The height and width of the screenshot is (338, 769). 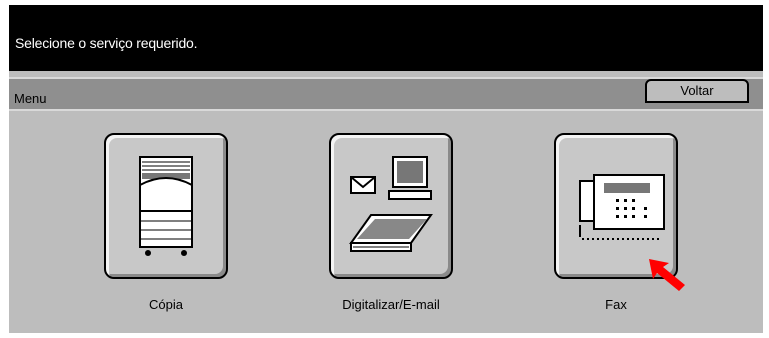 What do you see at coordinates (166, 304) in the screenshot?
I see `copy-label: Cópia` at bounding box center [166, 304].